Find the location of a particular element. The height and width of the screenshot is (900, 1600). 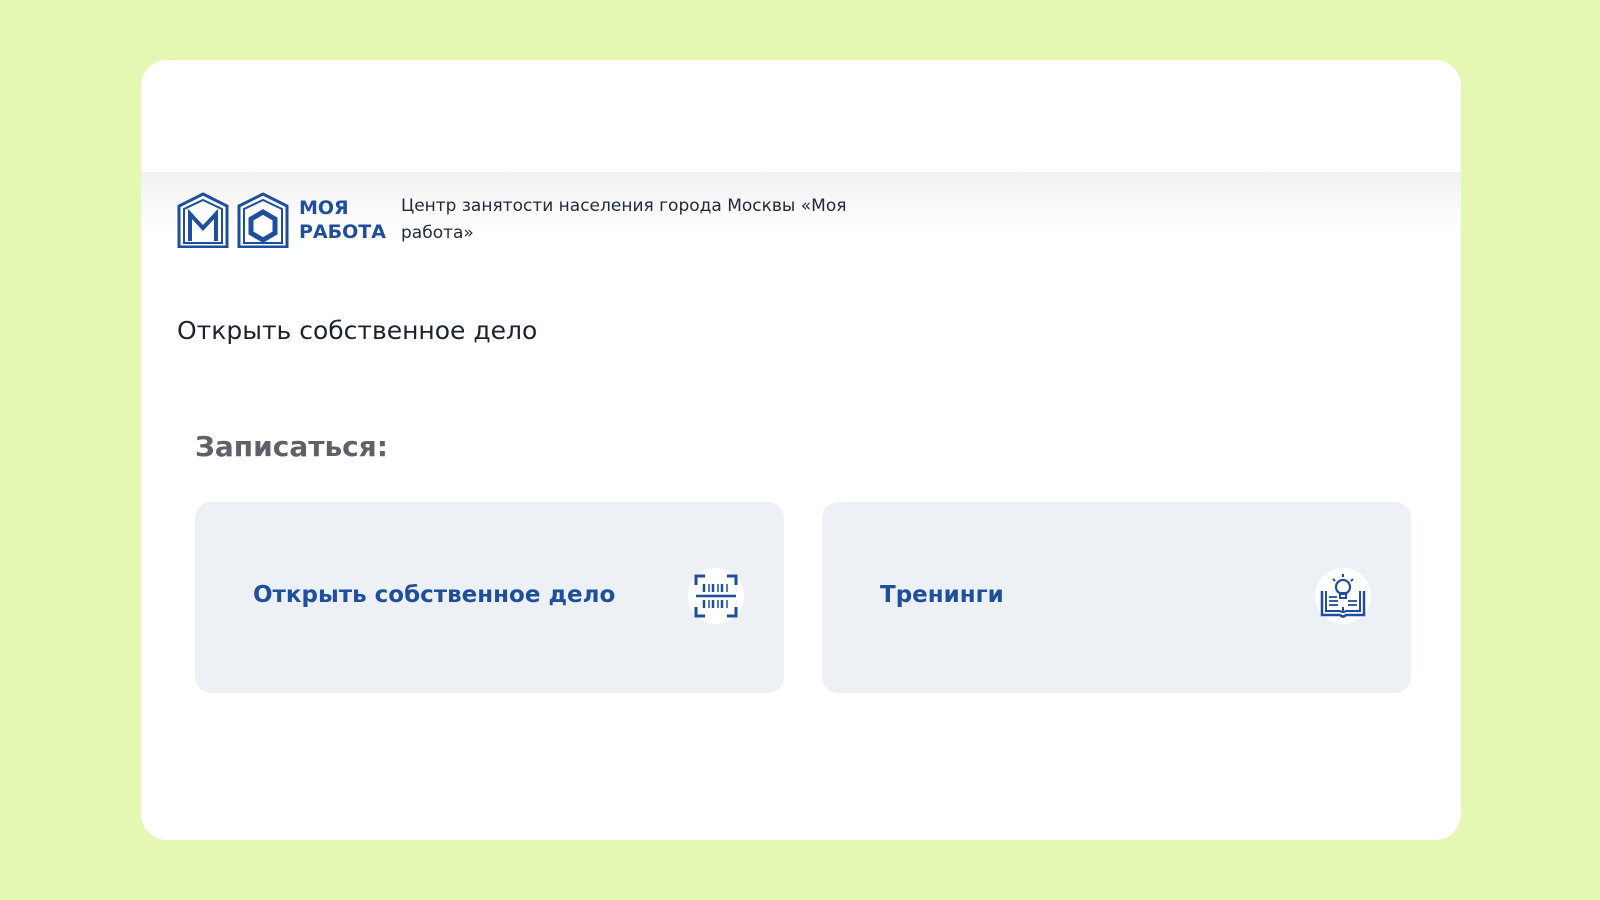

option-open-business: Открыть собственное дело is located at coordinates (489, 597).